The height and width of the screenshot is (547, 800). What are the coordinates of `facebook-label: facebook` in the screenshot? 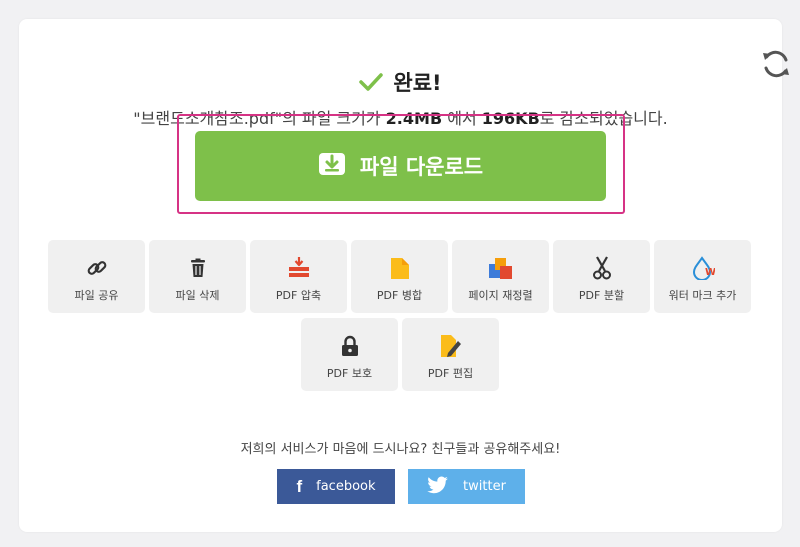 It's located at (346, 486).